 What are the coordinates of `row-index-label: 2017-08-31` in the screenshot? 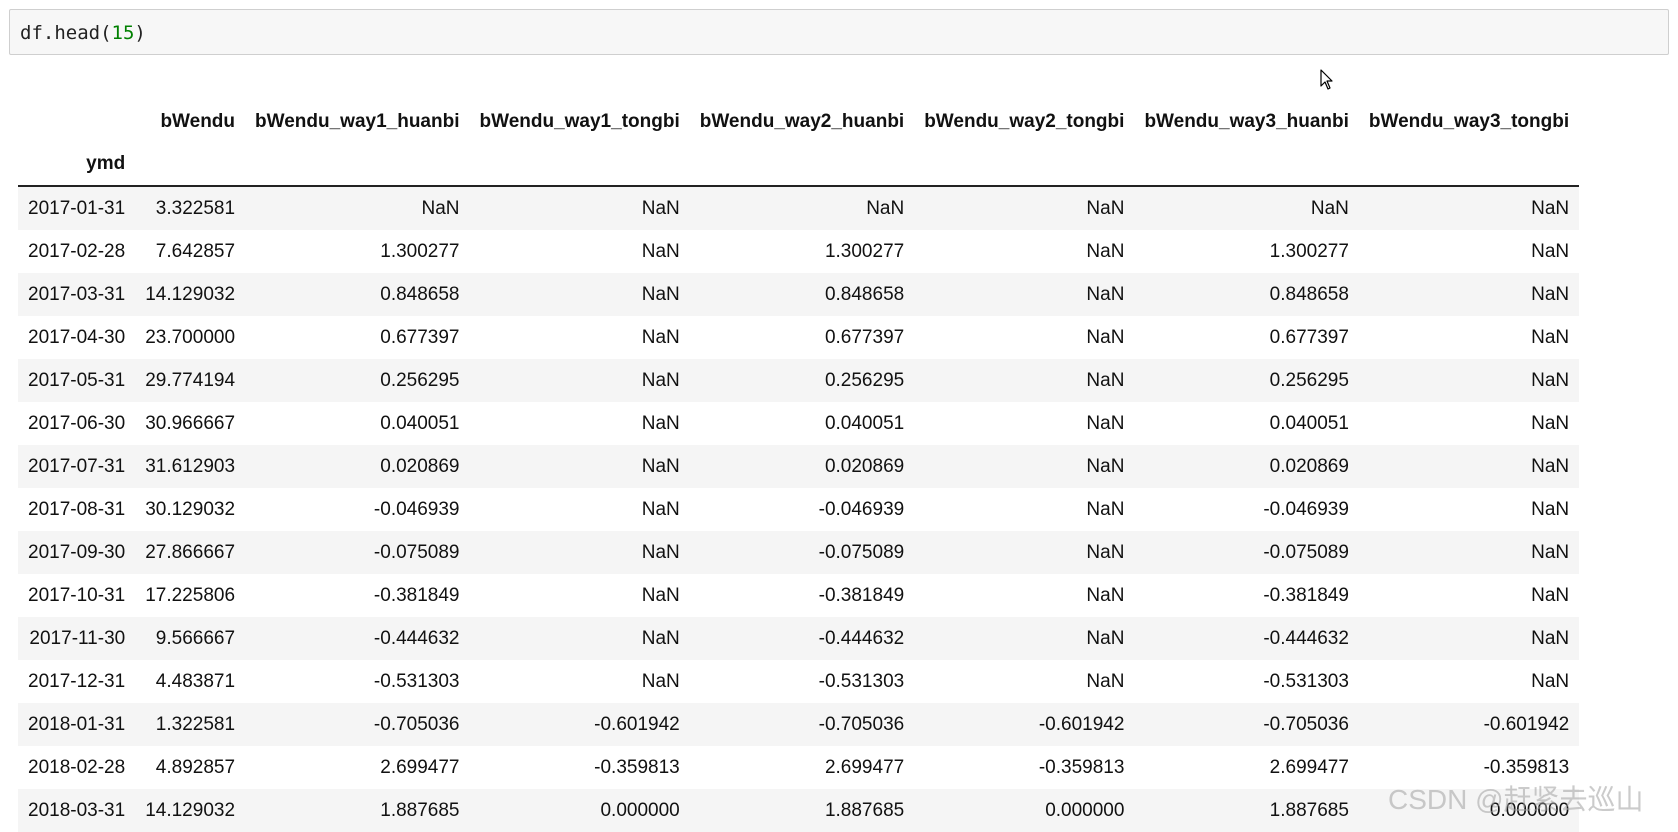 It's located at (77, 509).